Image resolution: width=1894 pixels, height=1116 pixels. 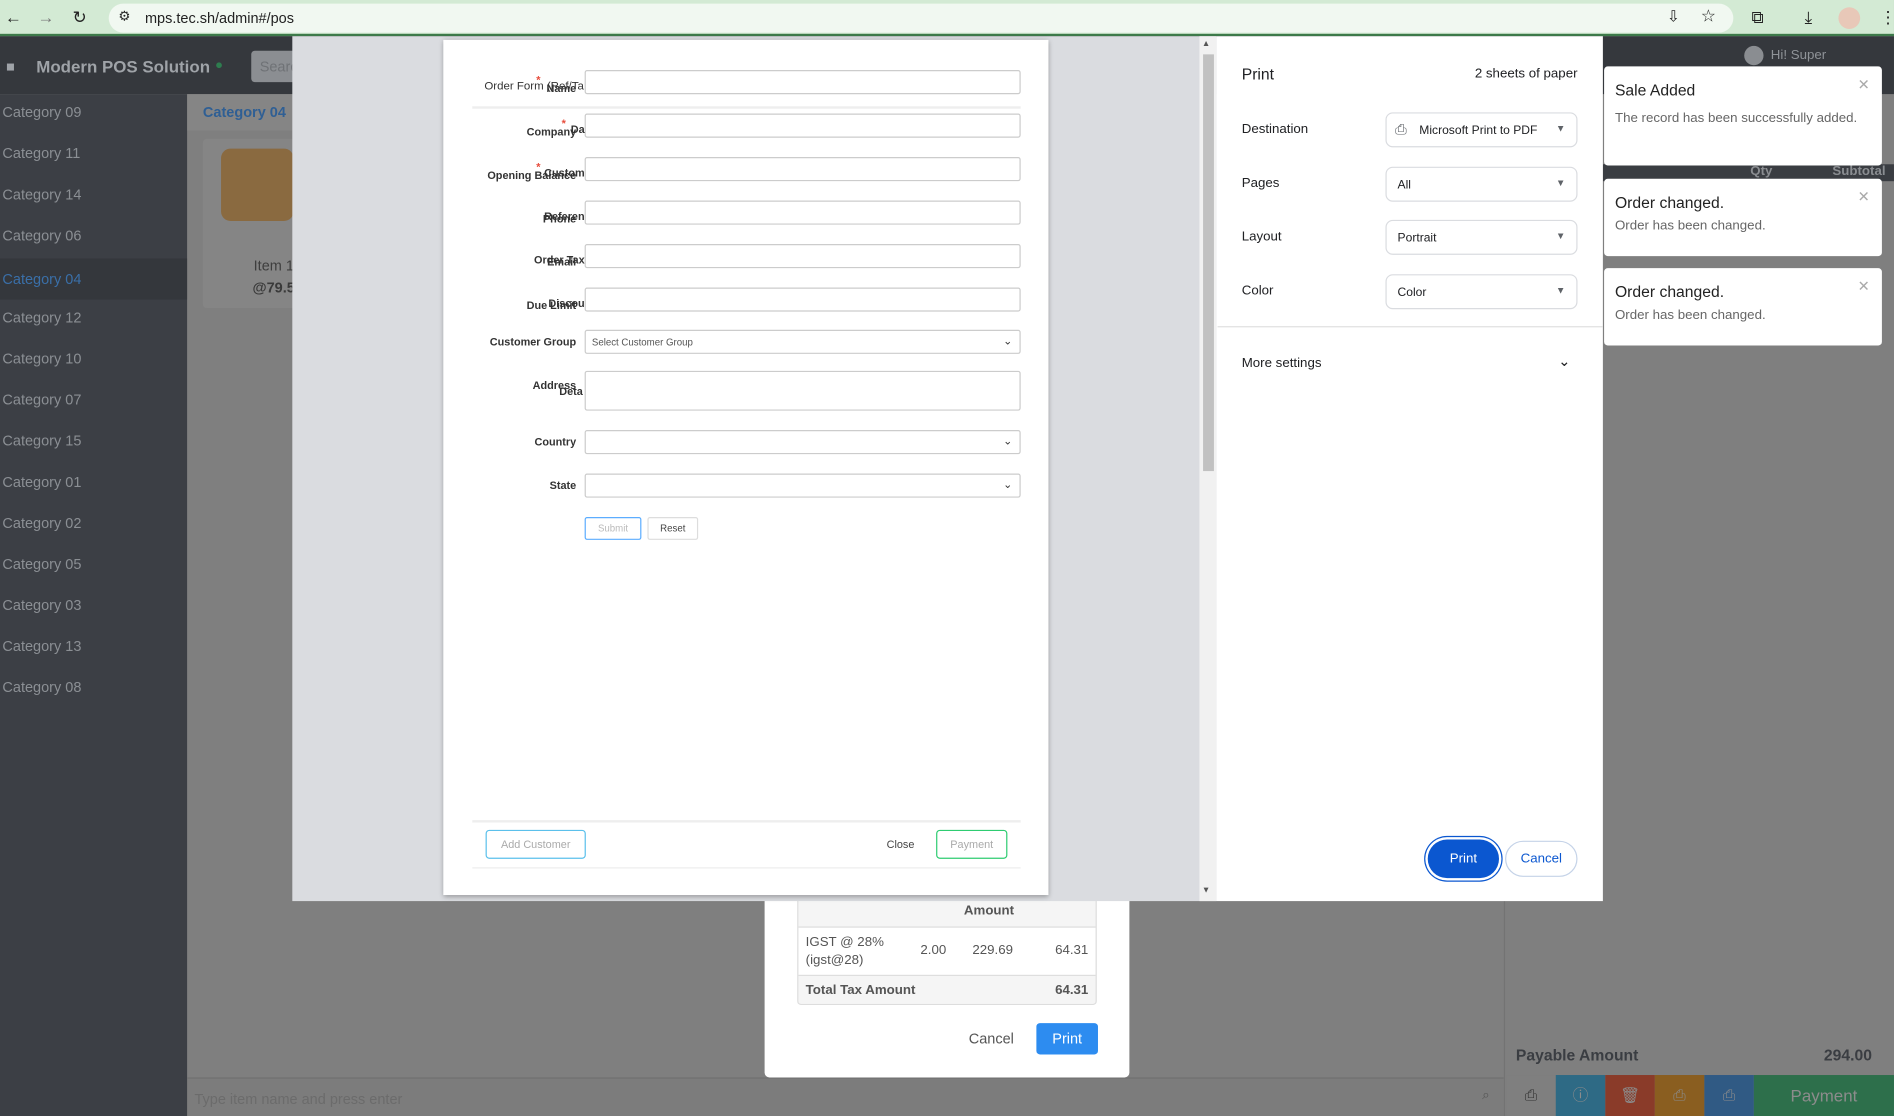 I want to click on scroll-down-icon: ▼, so click(x=1206, y=891).